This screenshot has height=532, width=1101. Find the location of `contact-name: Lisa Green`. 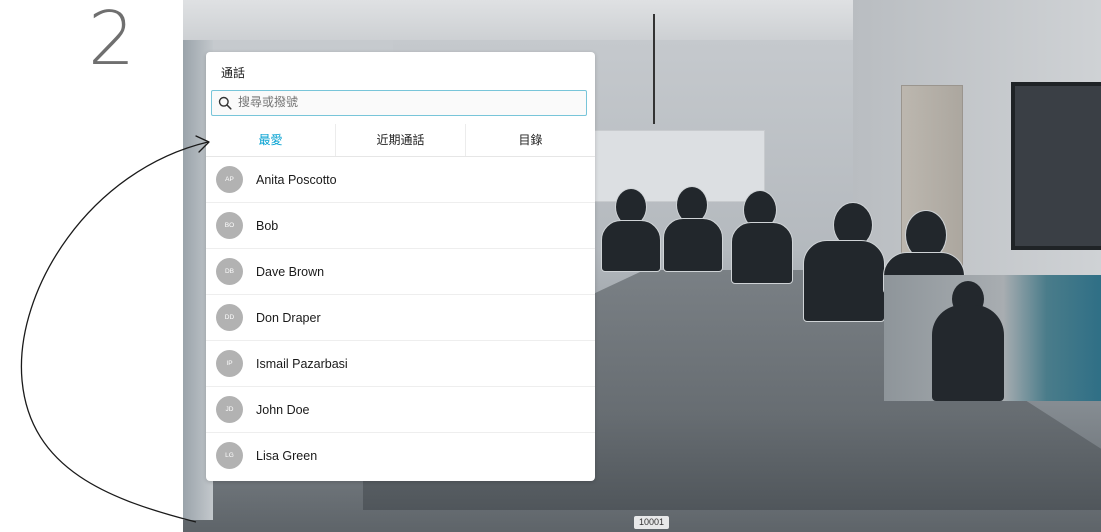

contact-name: Lisa Green is located at coordinates (287, 455).